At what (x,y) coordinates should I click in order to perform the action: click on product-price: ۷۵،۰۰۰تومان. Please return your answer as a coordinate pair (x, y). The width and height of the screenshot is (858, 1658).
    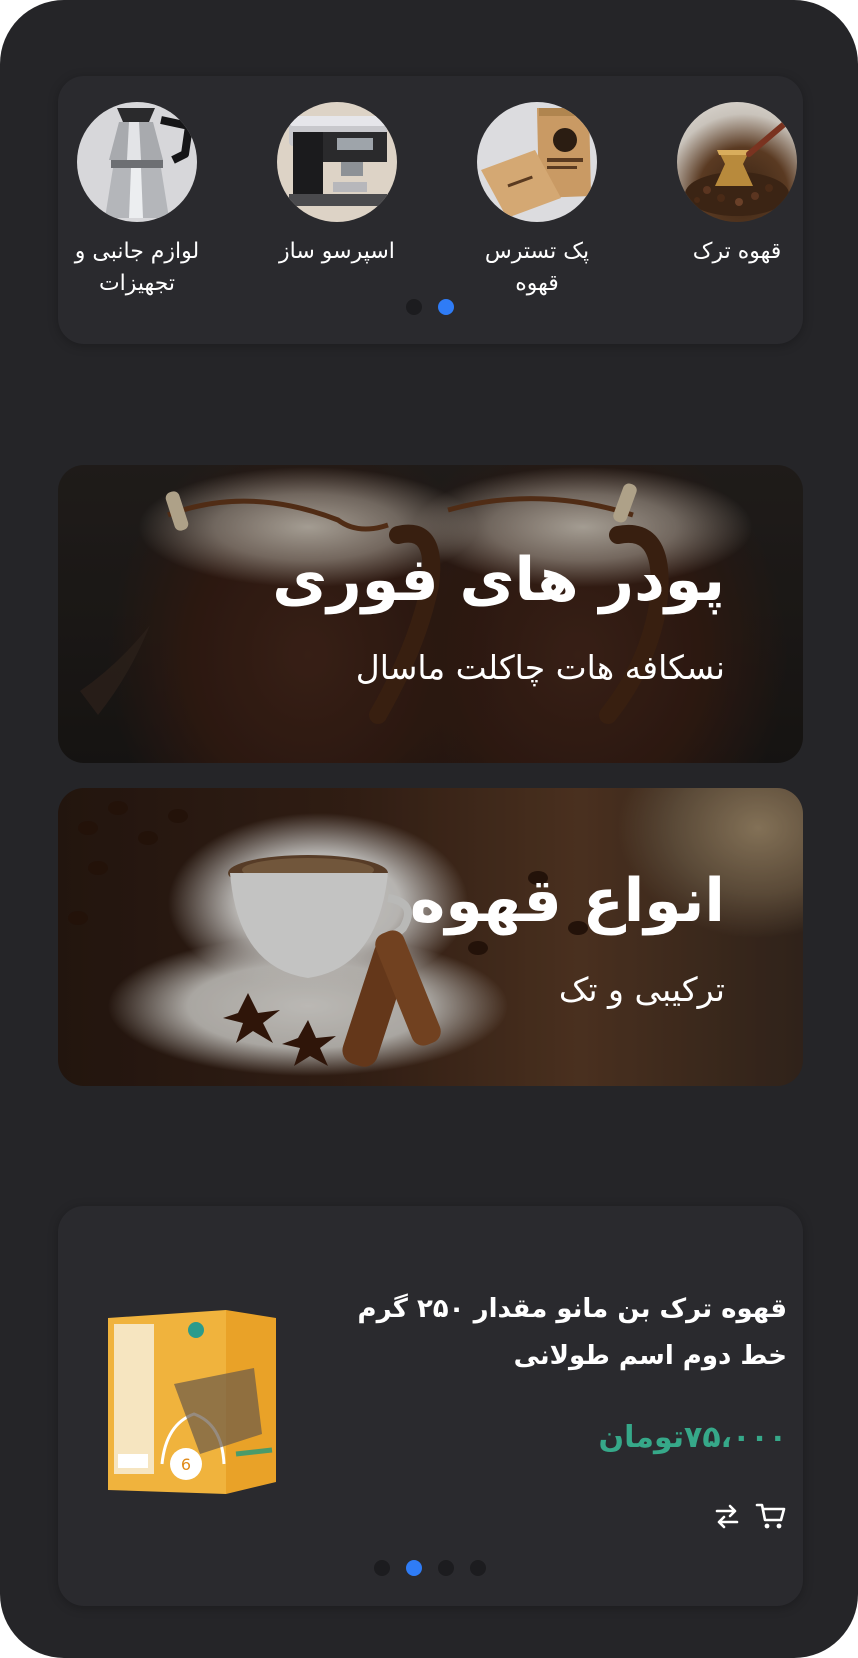
    Looking at the image, I should click on (693, 1437).